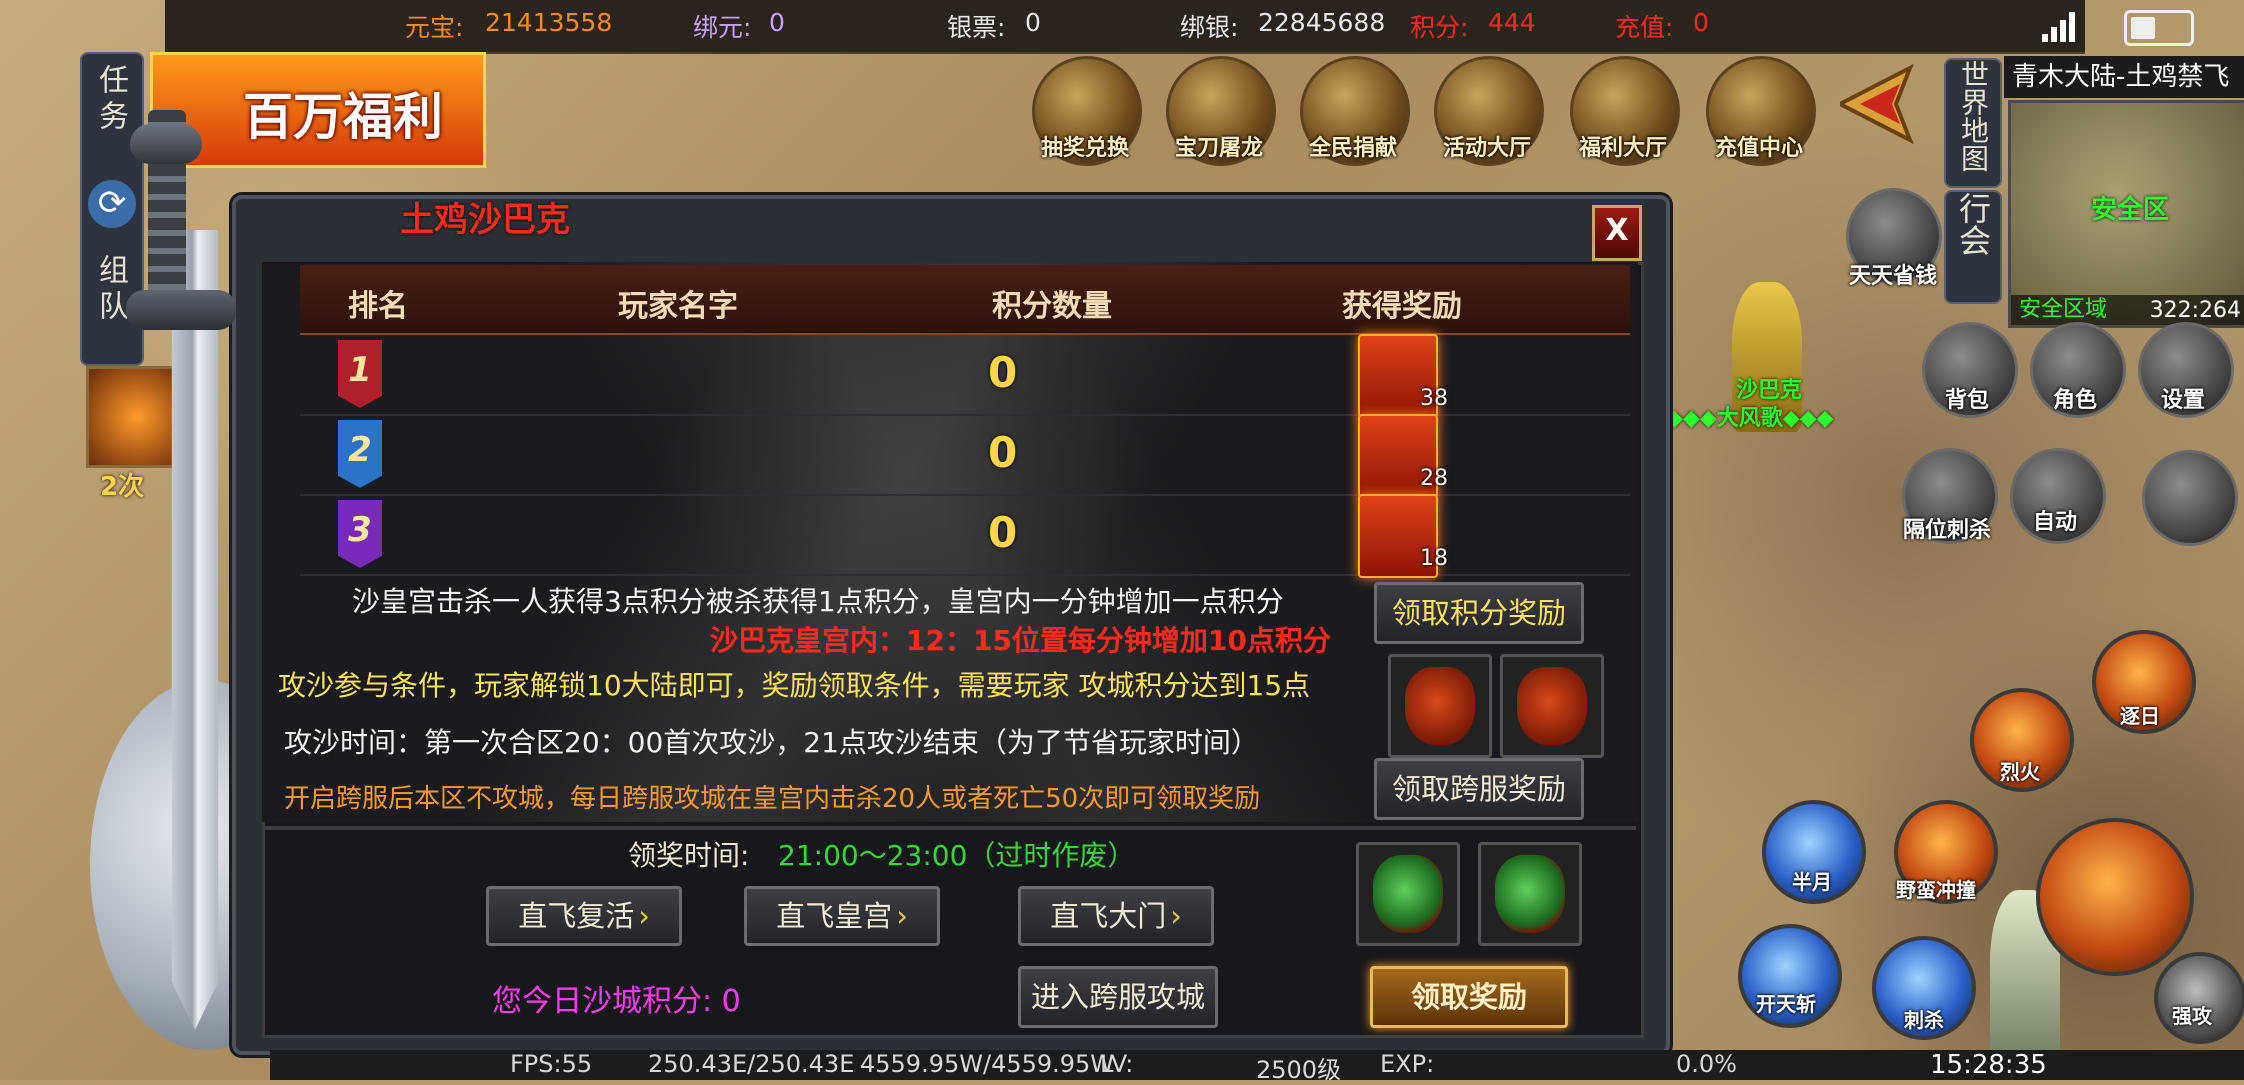 Image resolution: width=2244 pixels, height=1085 pixels. Describe the element at coordinates (360, 374) in the screenshot. I see `rank-badge: 1` at that location.